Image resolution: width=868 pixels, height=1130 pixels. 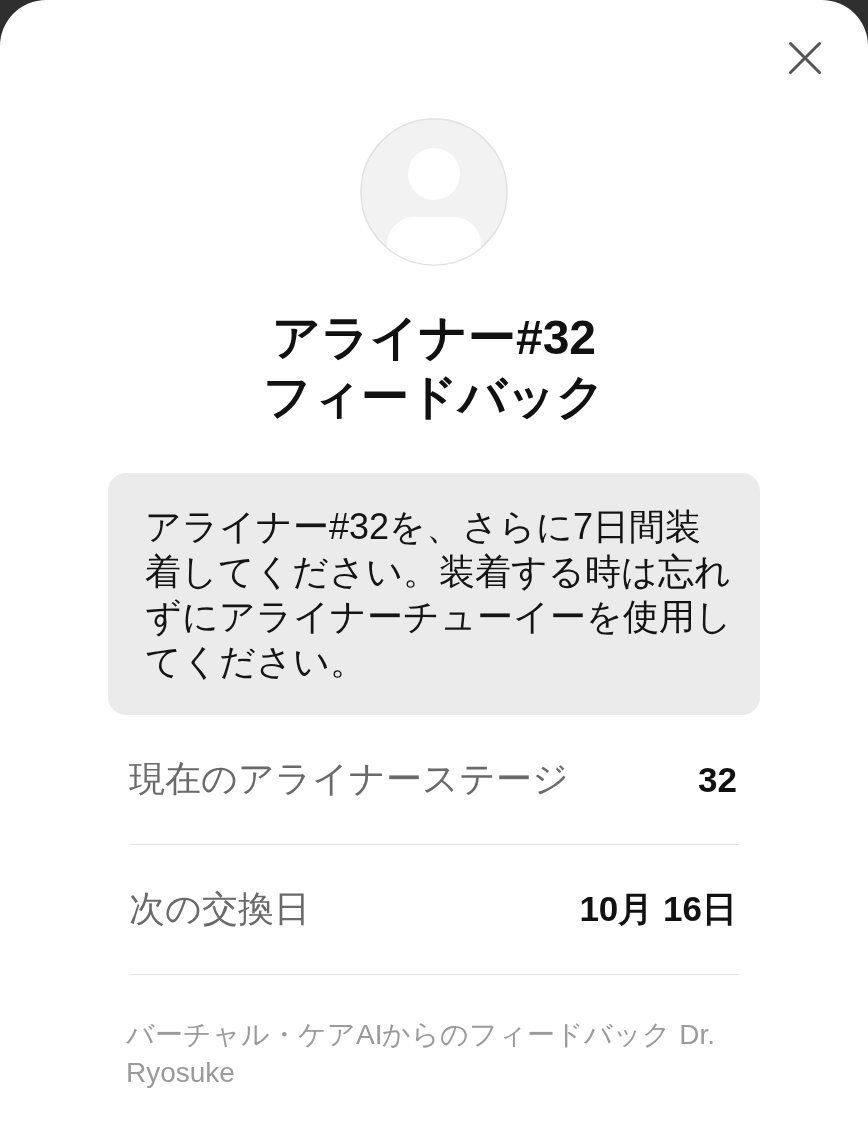 I want to click on sheet-title: アライナー#32 フィードバック, so click(x=434, y=367).